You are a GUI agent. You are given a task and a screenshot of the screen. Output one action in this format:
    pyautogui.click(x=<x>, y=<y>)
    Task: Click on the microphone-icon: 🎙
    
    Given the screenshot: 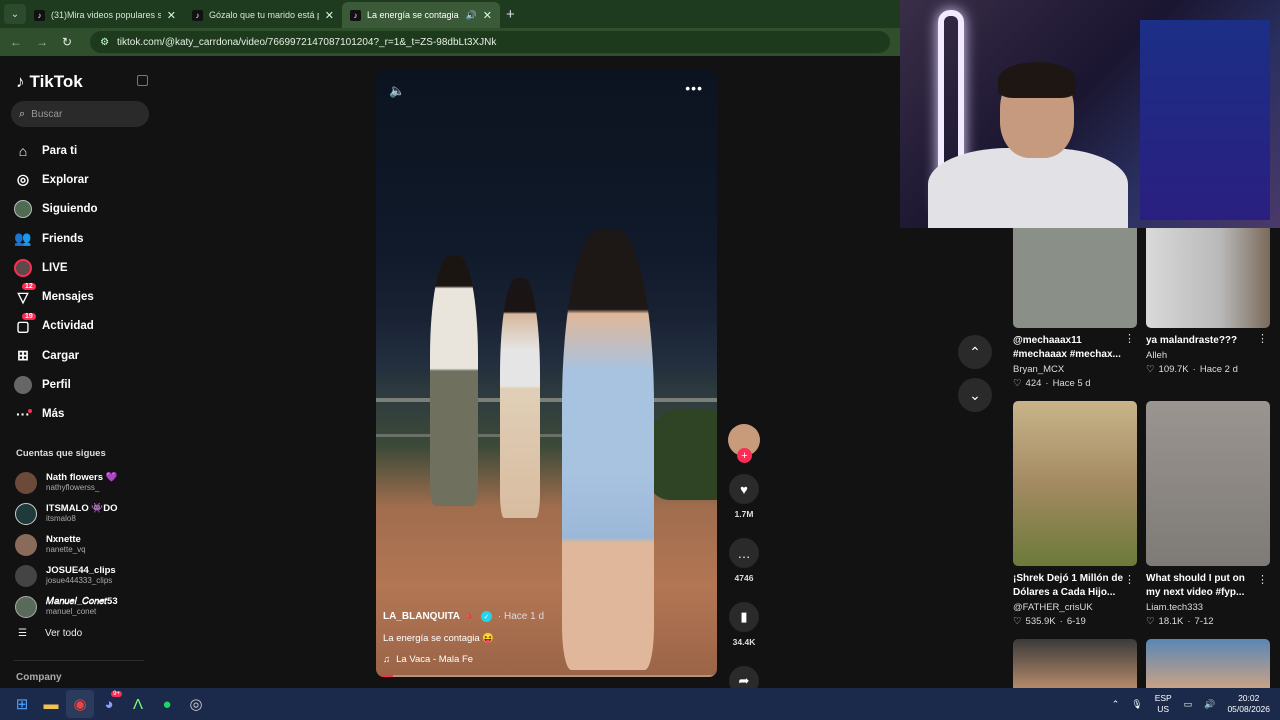 What is the action you would take?
    pyautogui.click(x=1136, y=704)
    